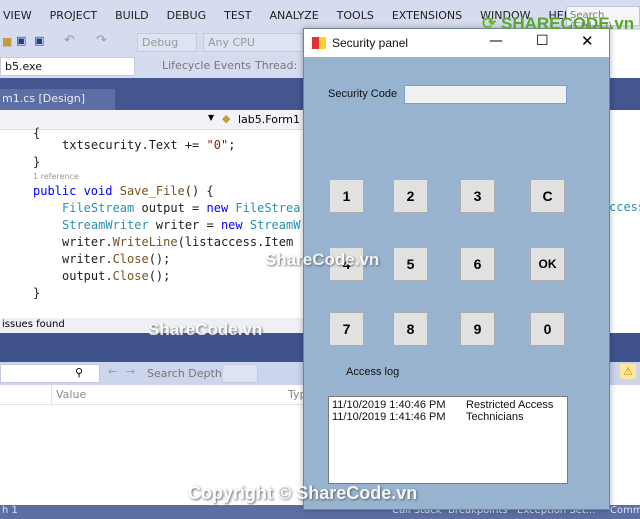  I want to click on security-code-label: Security Code, so click(363, 94).